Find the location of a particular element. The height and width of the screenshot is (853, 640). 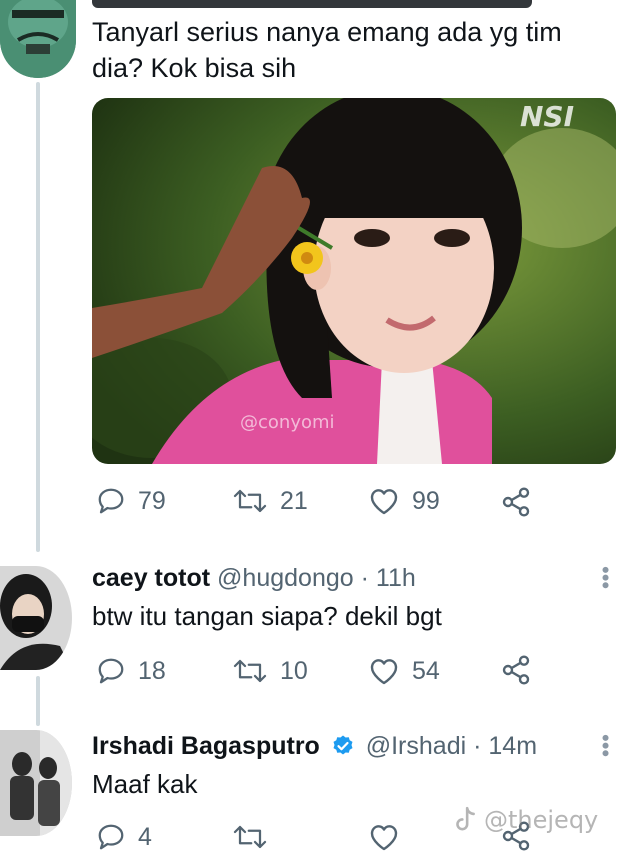

user-handle: @hugdongo is located at coordinates (285, 578).